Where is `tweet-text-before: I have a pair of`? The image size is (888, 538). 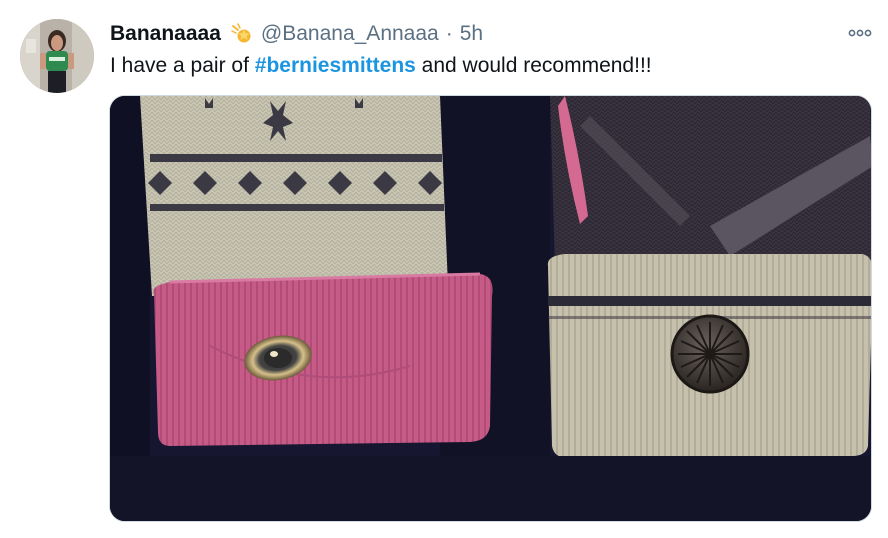 tweet-text-before: I have a pair of is located at coordinates (182, 65).